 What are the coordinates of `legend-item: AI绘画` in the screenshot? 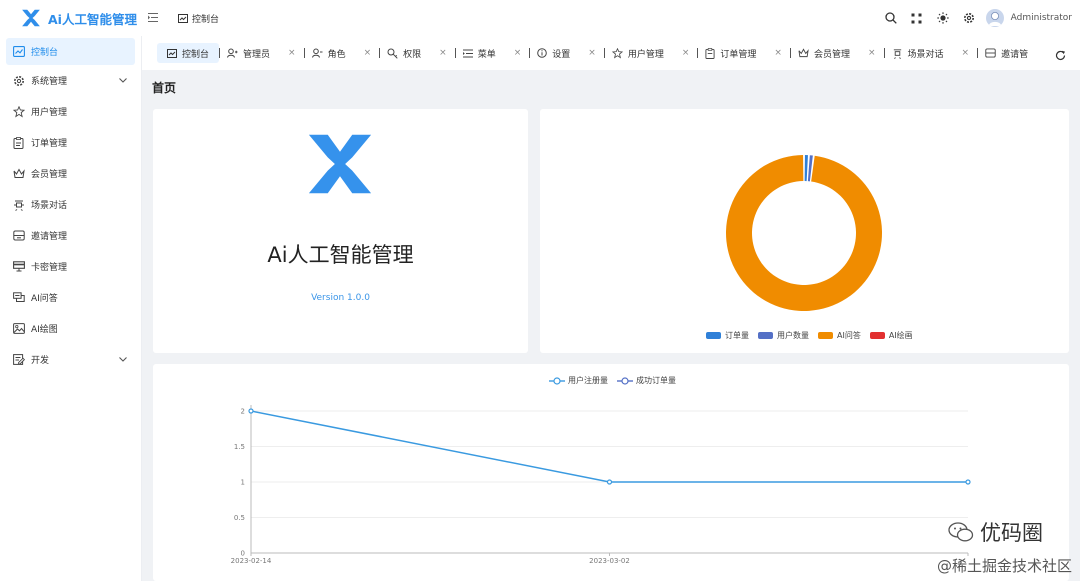 It's located at (891, 335).